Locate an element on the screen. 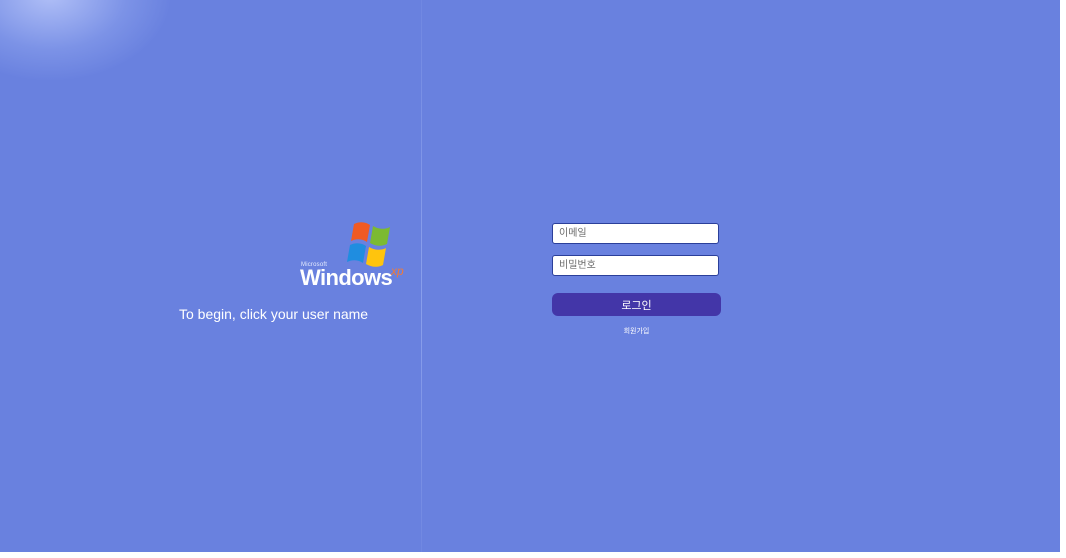 The image size is (1066, 558). windows-wordmark: Windows is located at coordinates (346, 277).